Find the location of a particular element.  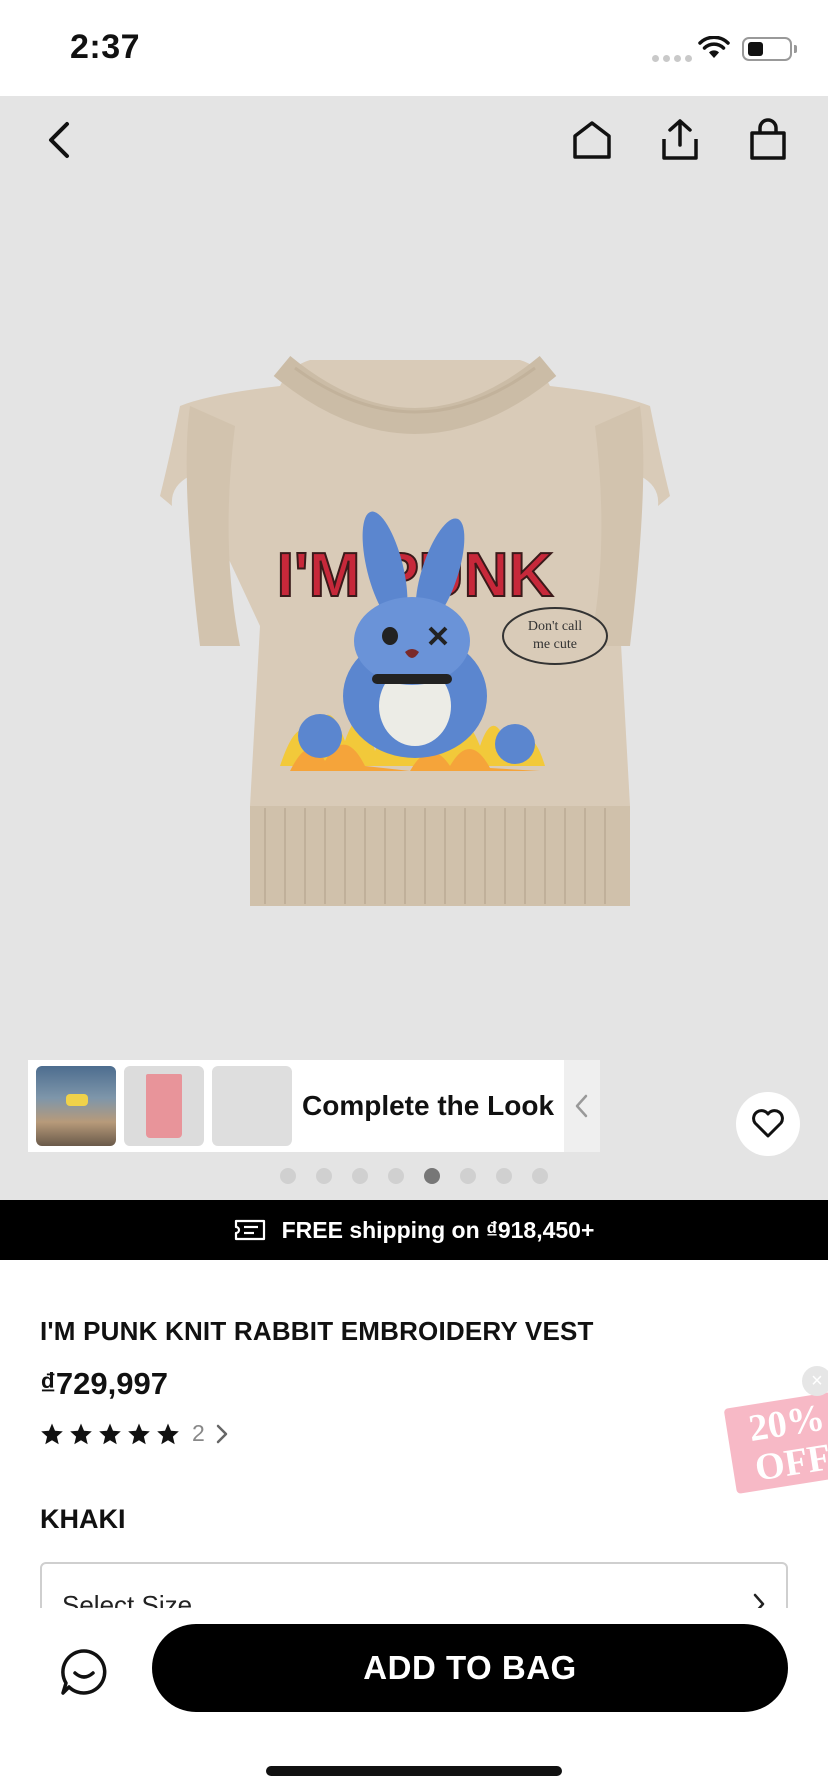

free-shipping-banner: FREE shipping on ₫918,450+ is located at coordinates (414, 1230).